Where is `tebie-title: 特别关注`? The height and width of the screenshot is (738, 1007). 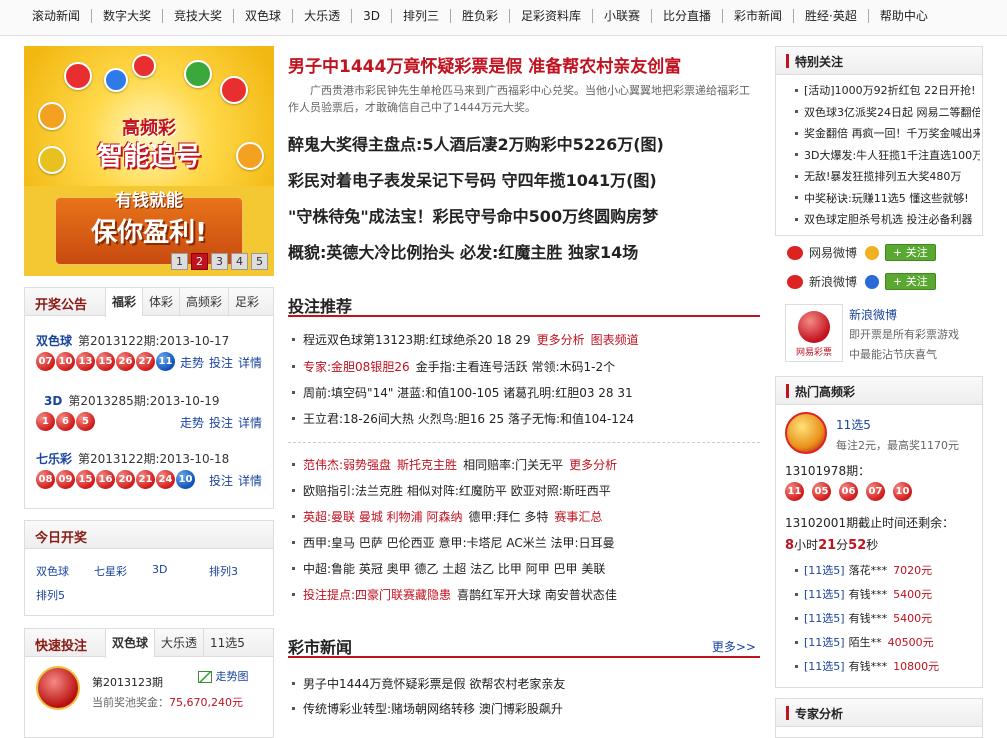
tebie-title: 特别关注 is located at coordinates (819, 62).